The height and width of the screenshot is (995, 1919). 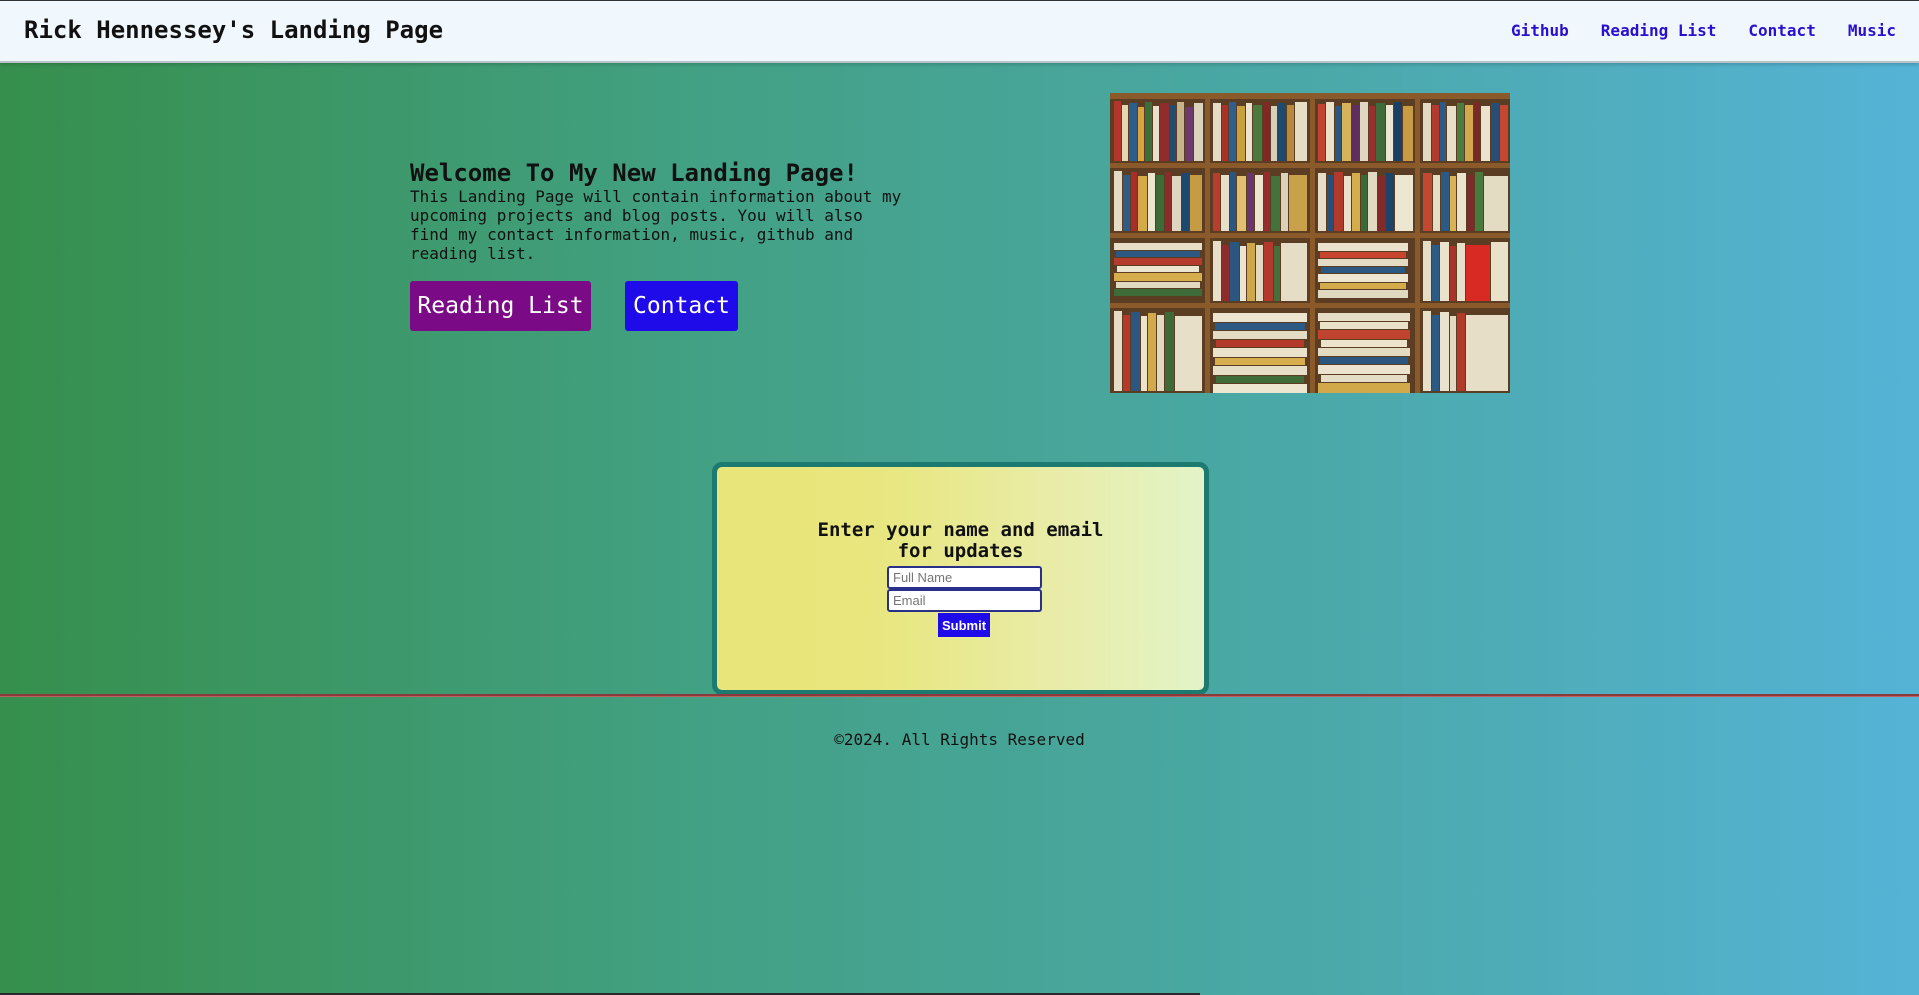 What do you see at coordinates (1659, 30) in the screenshot?
I see `nav-reading-list: Reading List` at bounding box center [1659, 30].